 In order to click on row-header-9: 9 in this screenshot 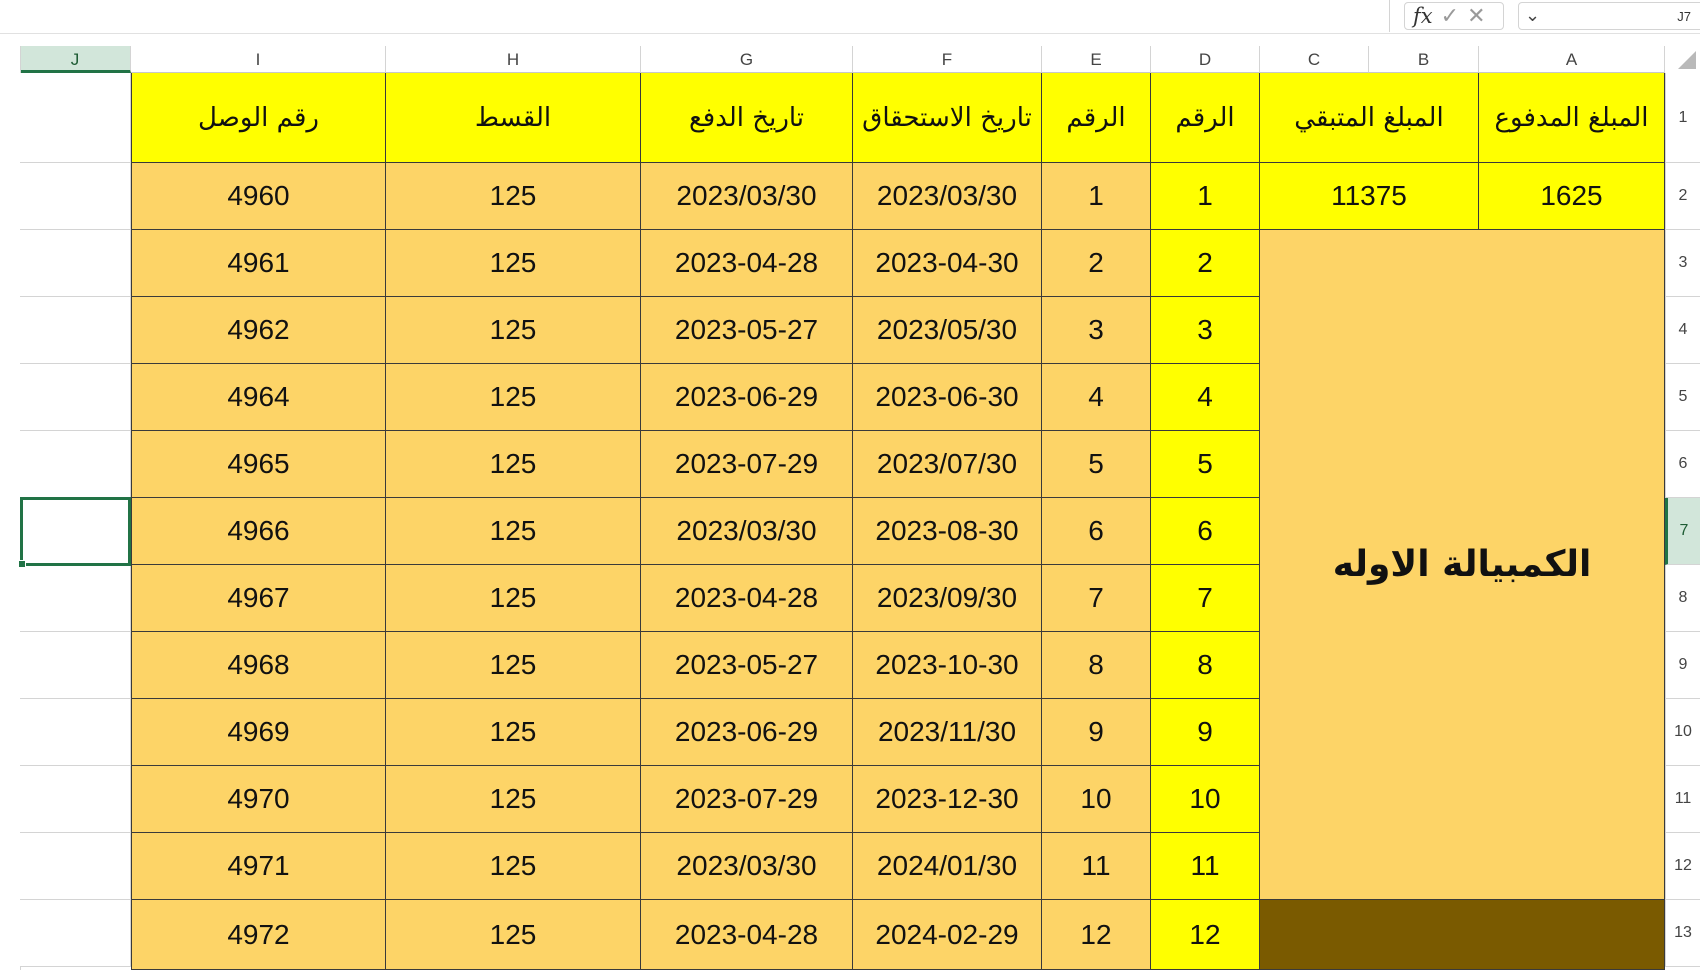, I will do `click(1682, 665)`.